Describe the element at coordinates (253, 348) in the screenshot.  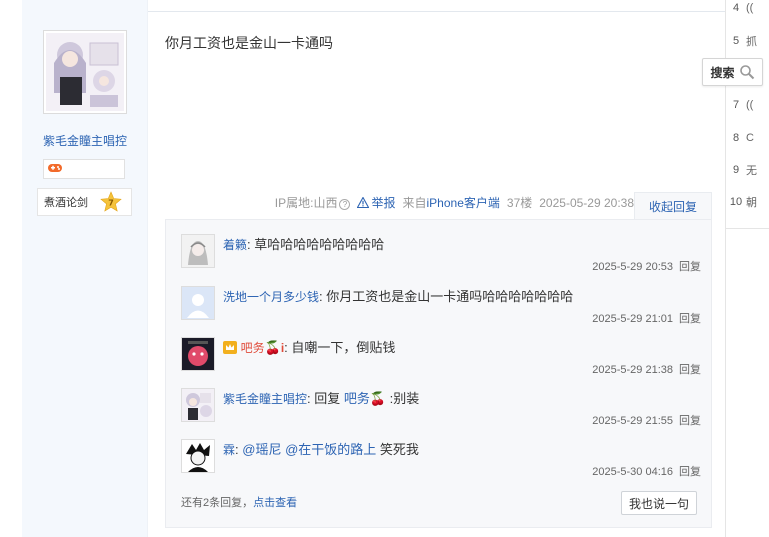
I see `reply-username: 吧务` at that location.